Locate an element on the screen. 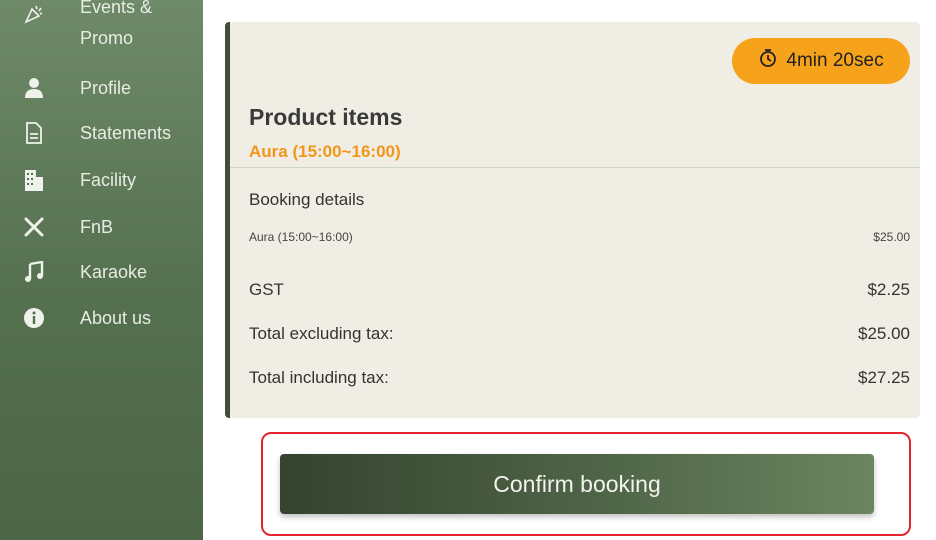 The height and width of the screenshot is (540, 936). confirm-booking-button: Confirm booking is located at coordinates (577, 484).